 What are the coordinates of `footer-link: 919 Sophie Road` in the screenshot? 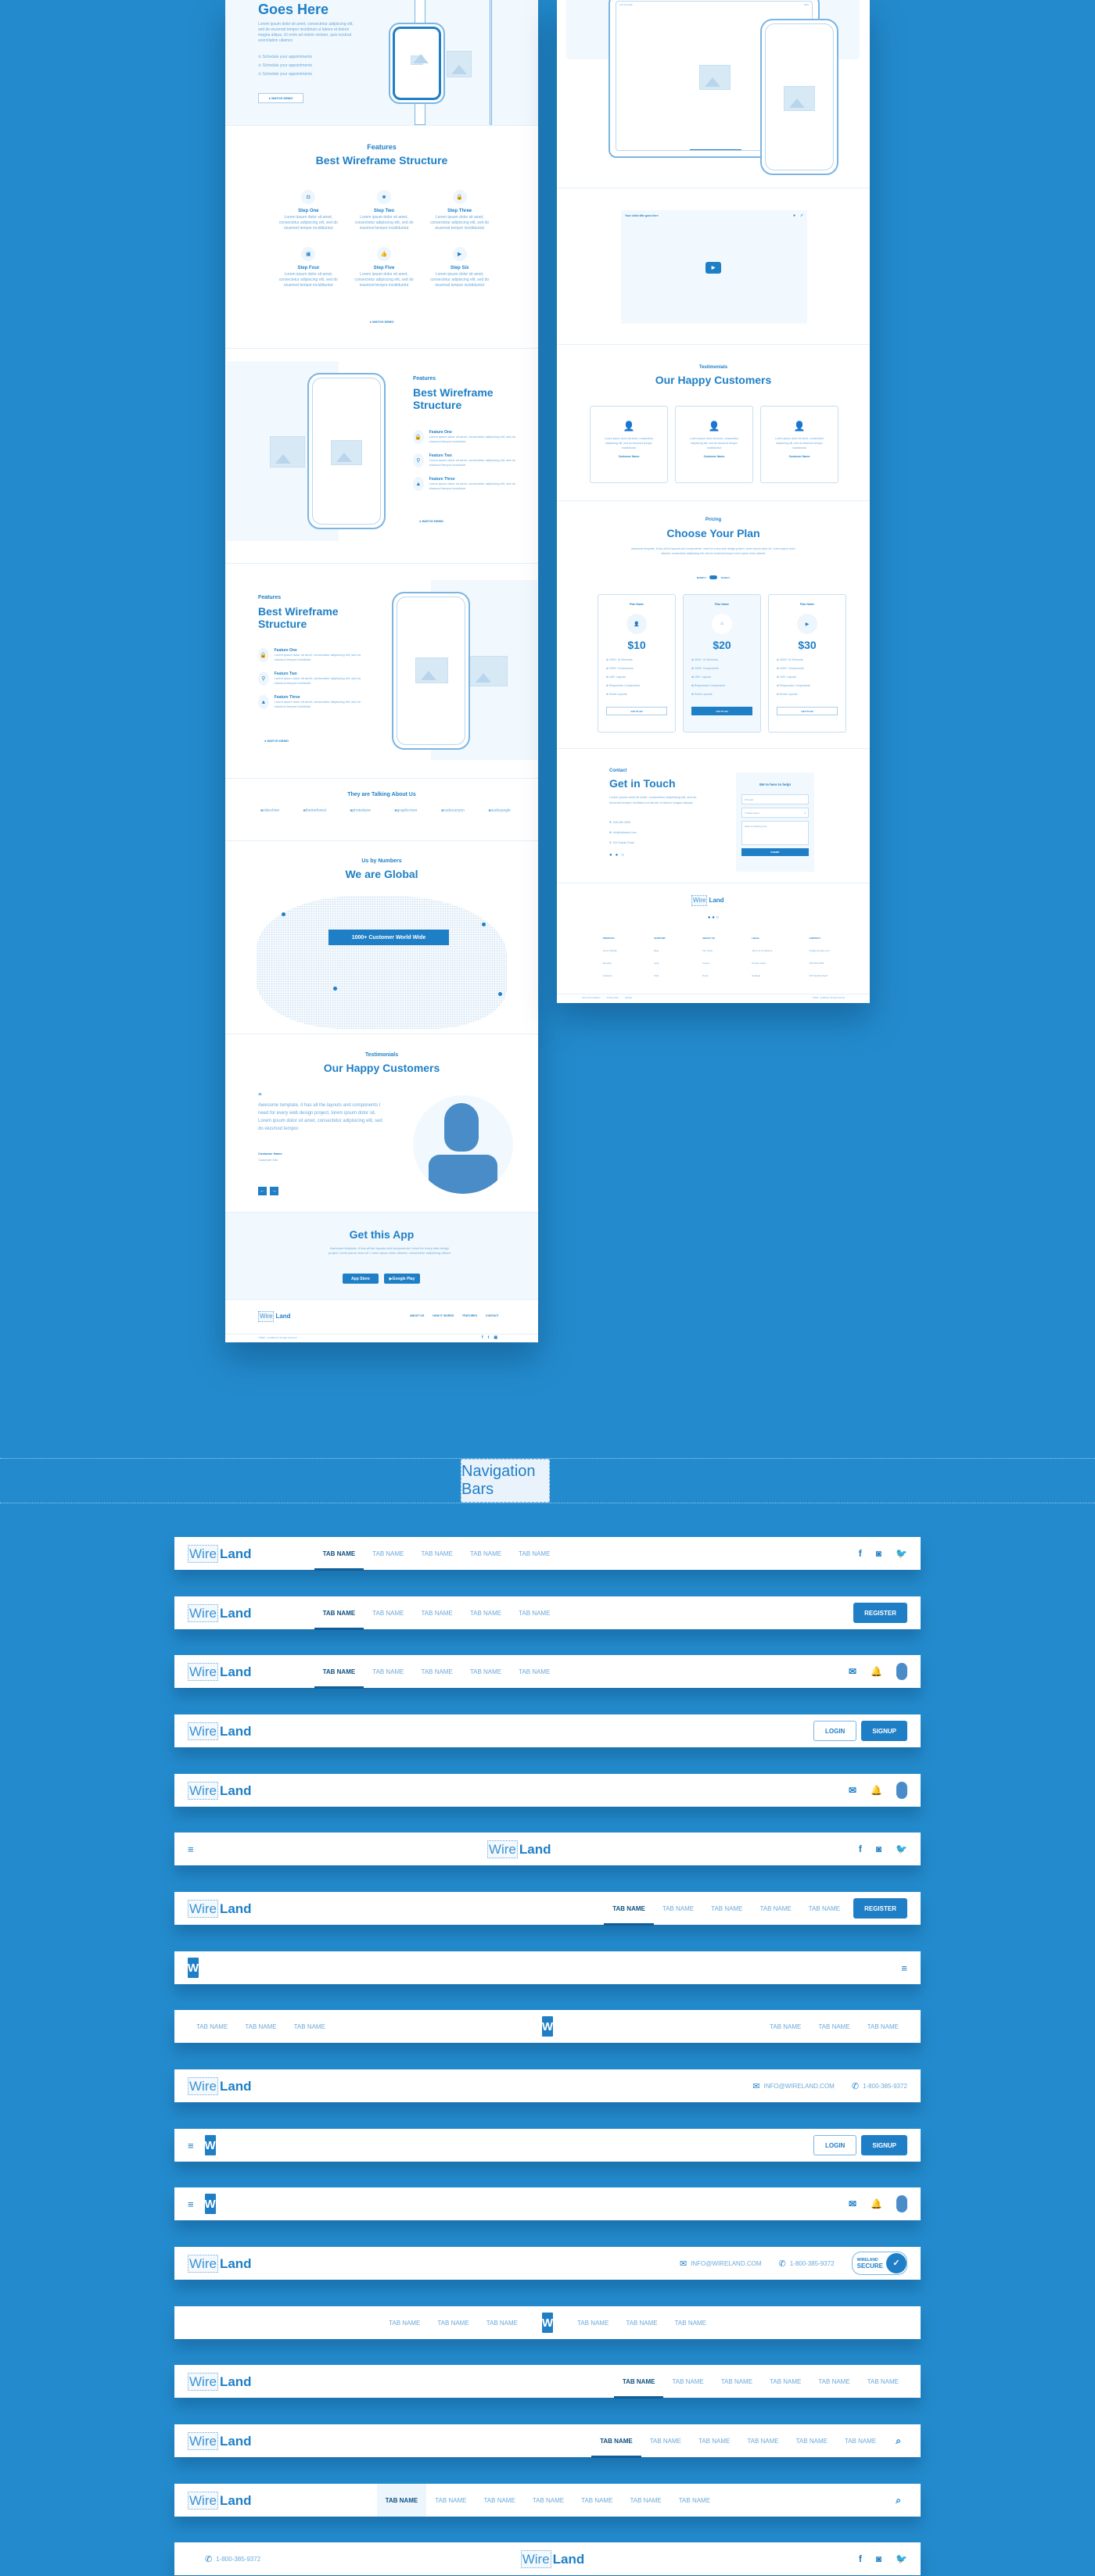 It's located at (820, 975).